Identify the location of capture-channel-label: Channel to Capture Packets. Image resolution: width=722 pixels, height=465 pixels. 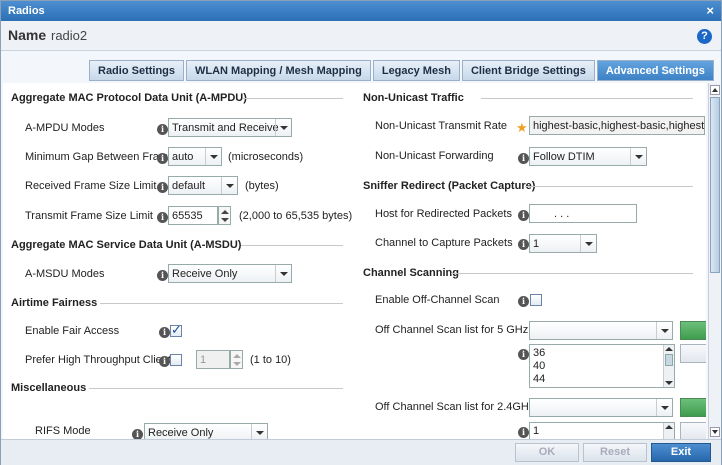
(444, 243).